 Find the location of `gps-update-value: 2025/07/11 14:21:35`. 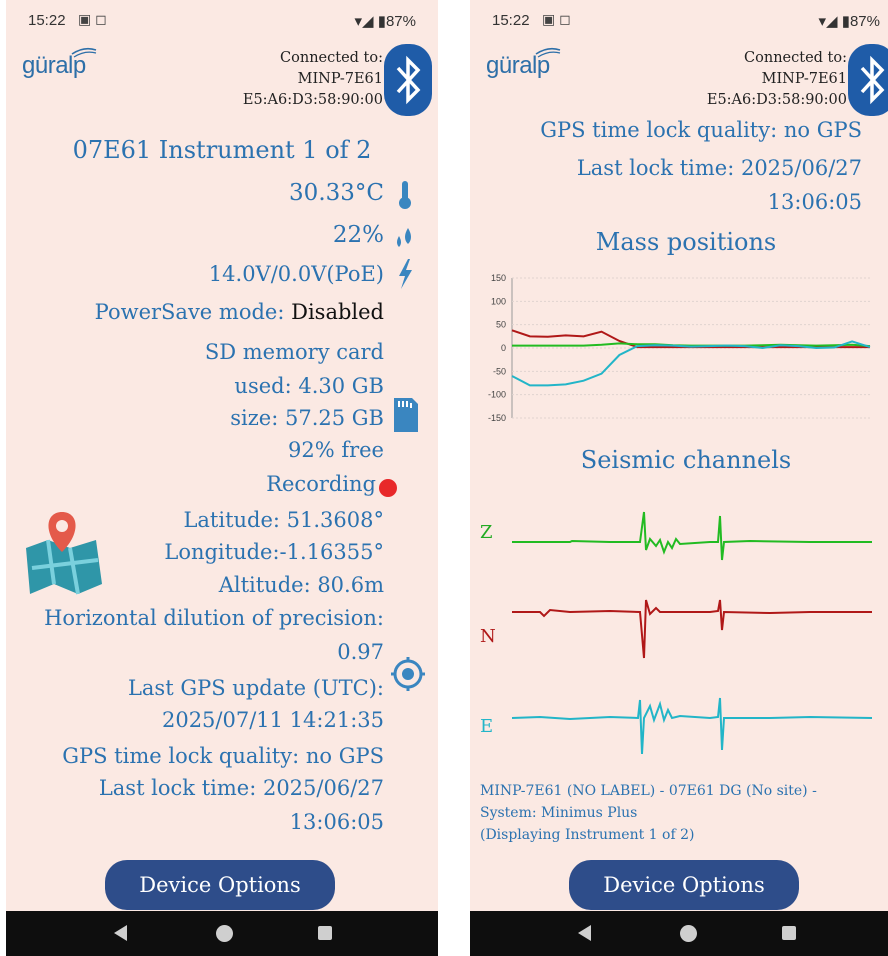

gps-update-value: 2025/07/11 14:21:35 is located at coordinates (272, 720).